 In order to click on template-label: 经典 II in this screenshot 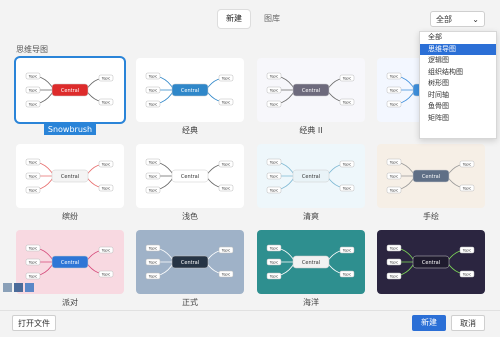, I will do `click(311, 130)`.